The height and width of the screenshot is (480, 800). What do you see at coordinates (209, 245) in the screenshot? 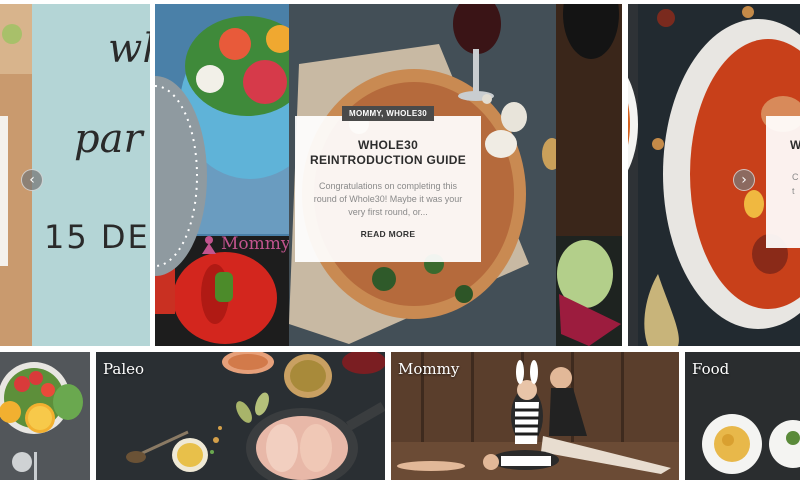
I see `mommy-logo-figure-icon` at bounding box center [209, 245].